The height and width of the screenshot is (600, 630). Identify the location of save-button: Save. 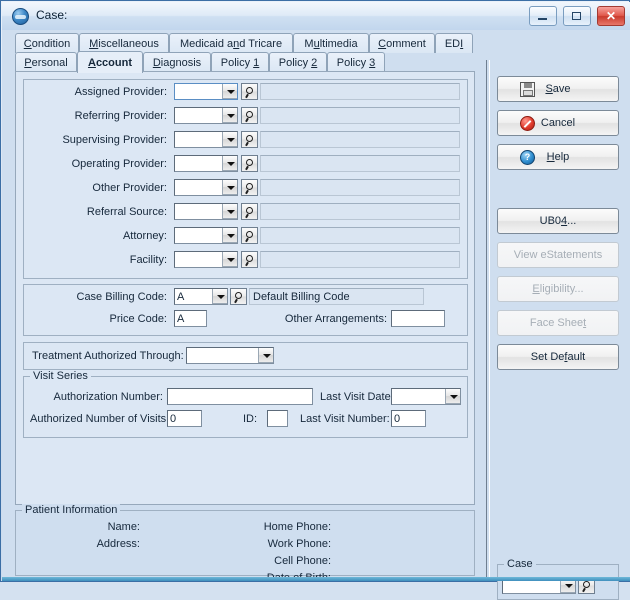
(558, 89).